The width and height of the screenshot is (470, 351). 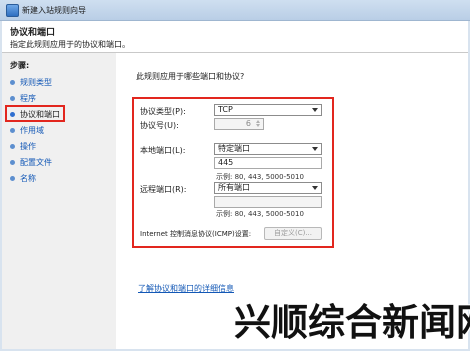 What do you see at coordinates (12, 10) in the screenshot?
I see `firewall-app-icon` at bounding box center [12, 10].